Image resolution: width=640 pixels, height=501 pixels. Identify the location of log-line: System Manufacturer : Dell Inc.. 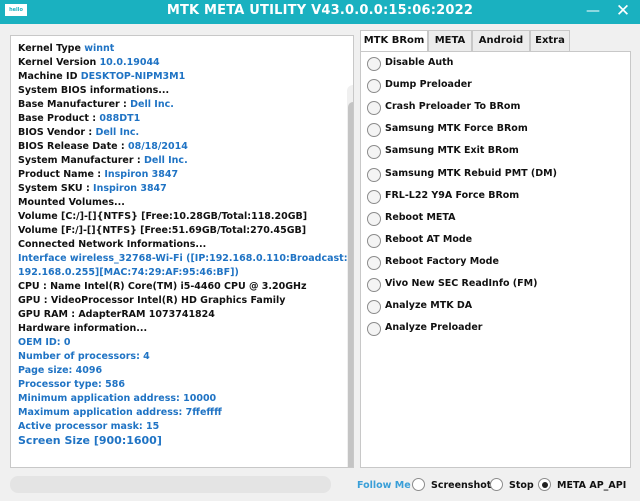
(103, 160).